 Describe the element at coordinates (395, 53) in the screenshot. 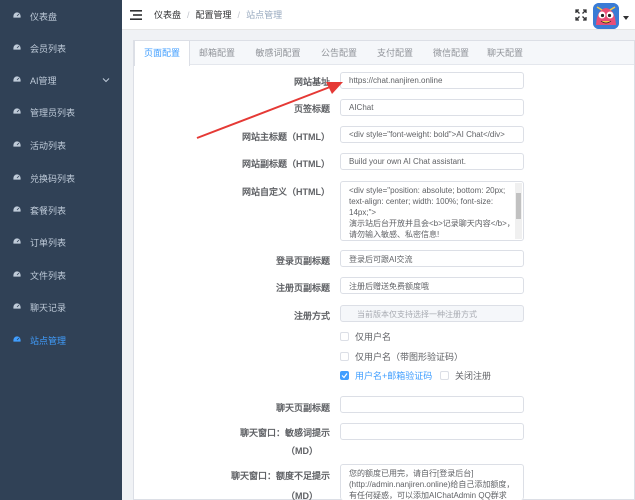

I see `tab-payment-config: 支付配置` at that location.